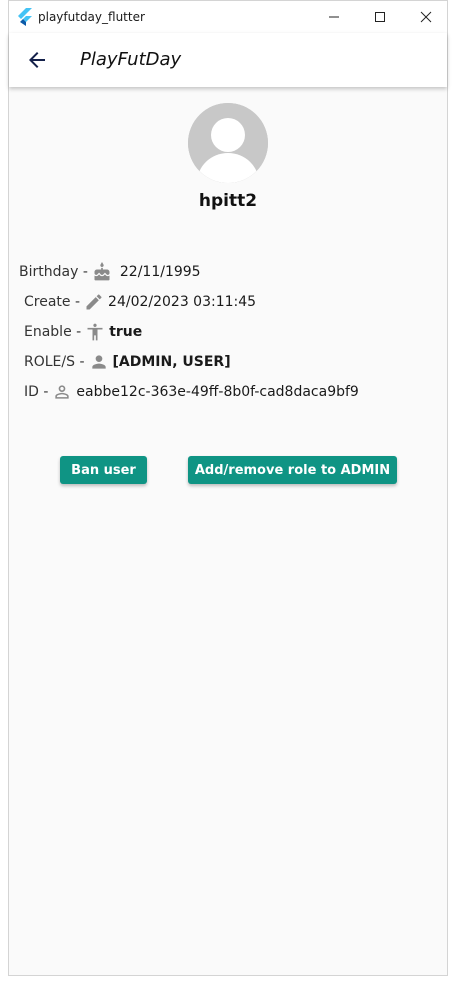 This screenshot has height=984, width=456. I want to click on avatar, so click(228, 143).